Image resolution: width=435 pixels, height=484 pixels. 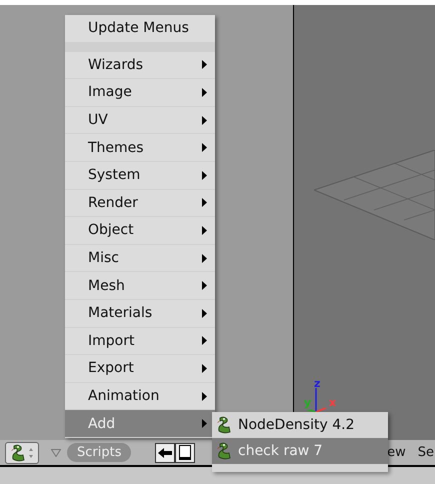 I want to click on menu-item: NodeDensity 4.2, so click(x=300, y=425).